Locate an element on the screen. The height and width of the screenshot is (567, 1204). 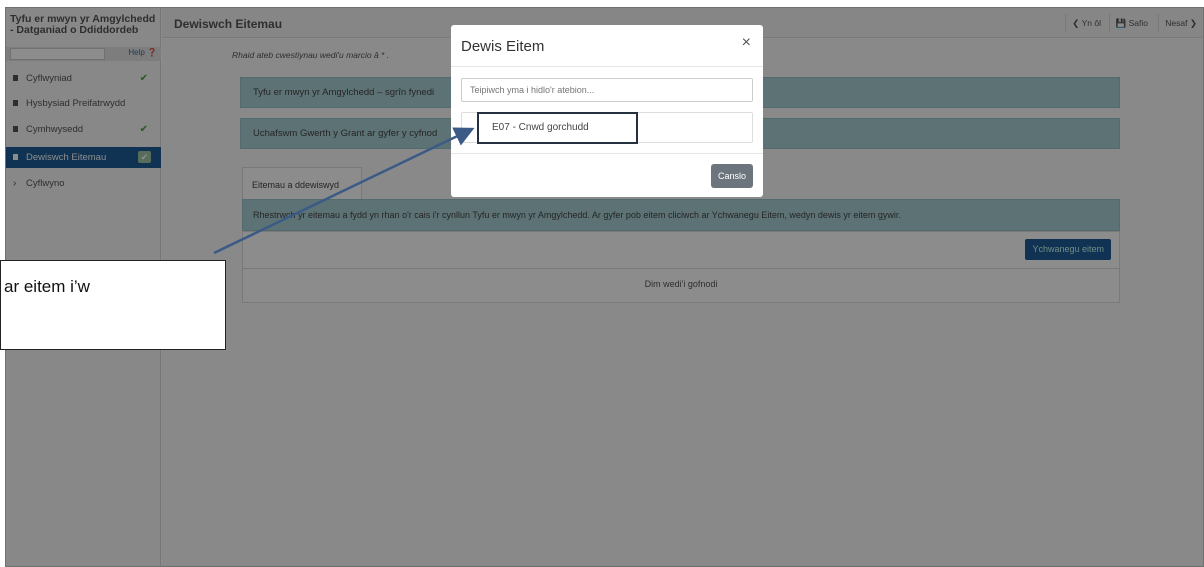
callout-box: ar eitem i’w is located at coordinates (113, 305).